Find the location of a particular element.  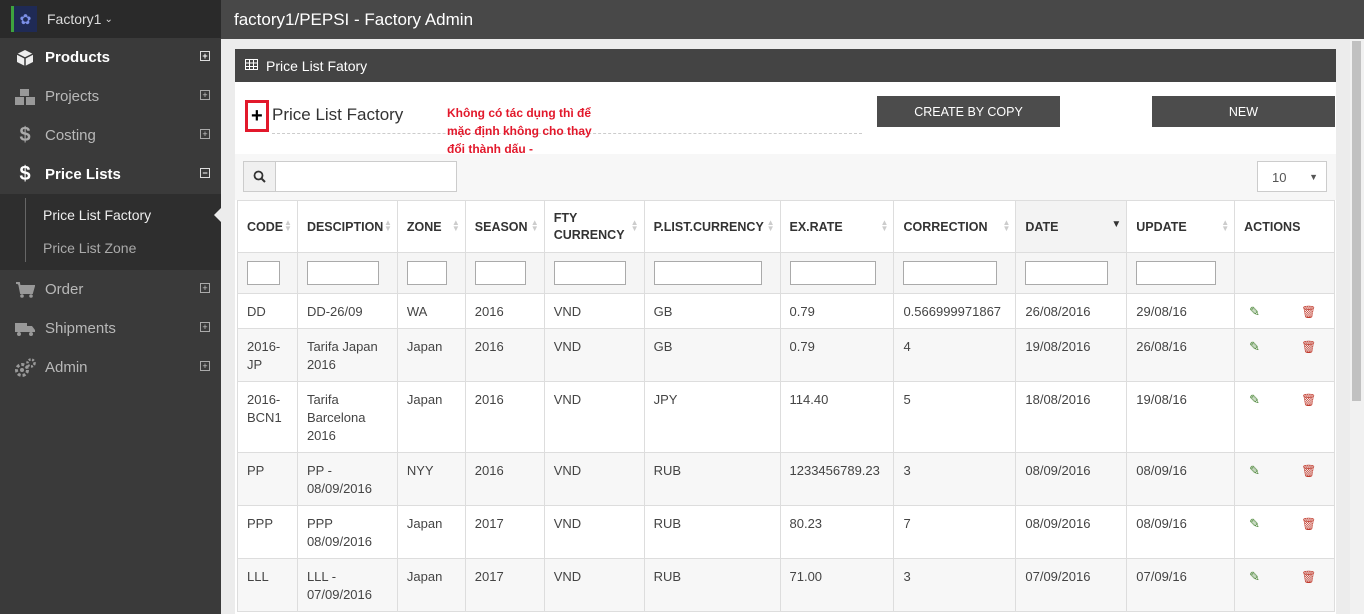

chevron-down-icon: ⌄ is located at coordinates (108, 19).